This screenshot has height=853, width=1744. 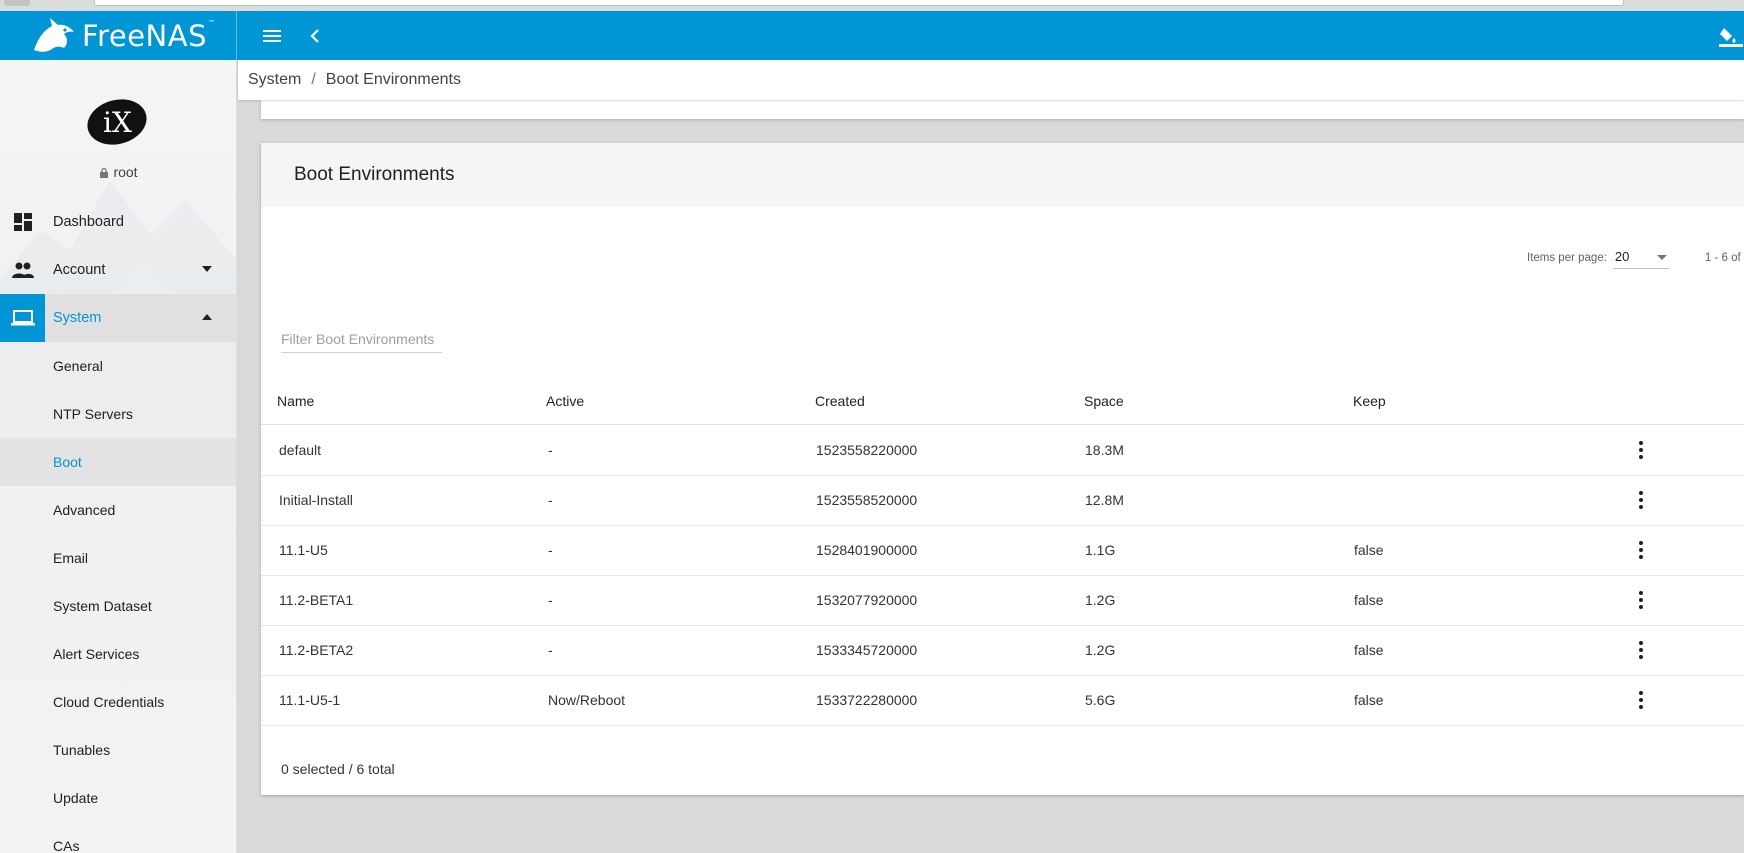 What do you see at coordinates (118, 318) in the screenshot?
I see `sidebar-item-system: System` at bounding box center [118, 318].